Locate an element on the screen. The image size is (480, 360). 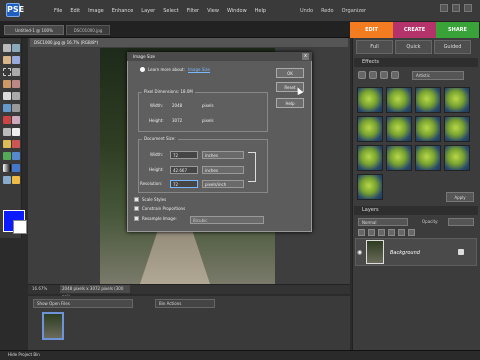
bin-thumbnail is located at coordinates (53, 326).